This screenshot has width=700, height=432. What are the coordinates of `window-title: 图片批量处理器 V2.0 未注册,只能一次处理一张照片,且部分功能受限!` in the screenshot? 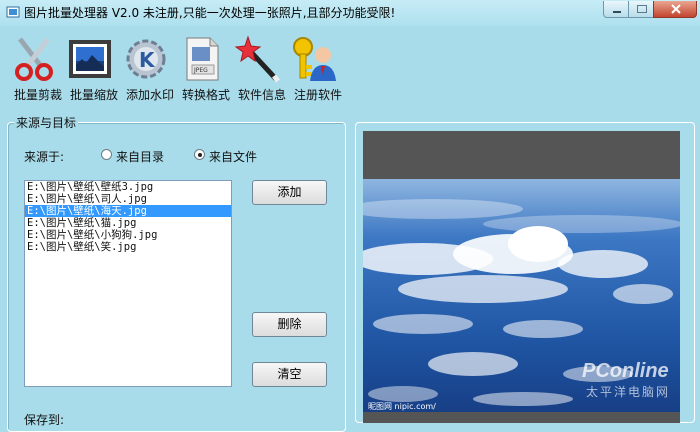 It's located at (210, 13).